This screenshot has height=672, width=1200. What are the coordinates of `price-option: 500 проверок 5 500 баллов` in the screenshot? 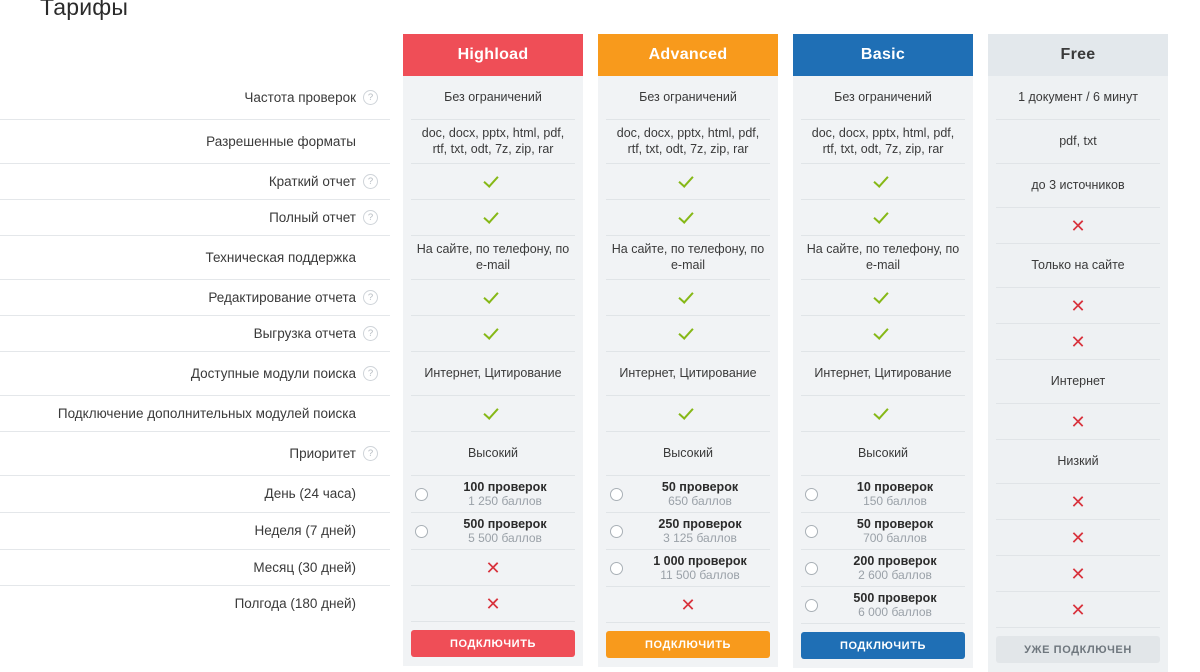 It's located at (493, 531).